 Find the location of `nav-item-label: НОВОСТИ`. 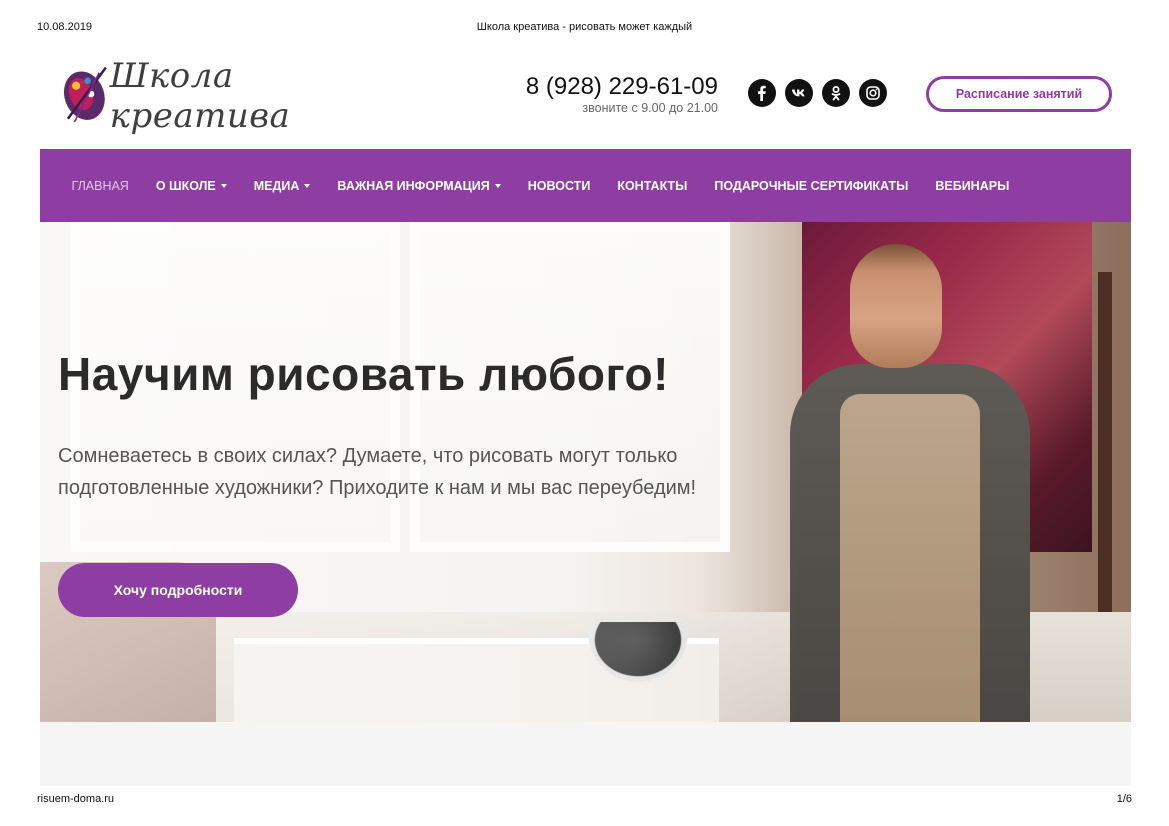

nav-item-label: НОВОСТИ is located at coordinates (559, 185).